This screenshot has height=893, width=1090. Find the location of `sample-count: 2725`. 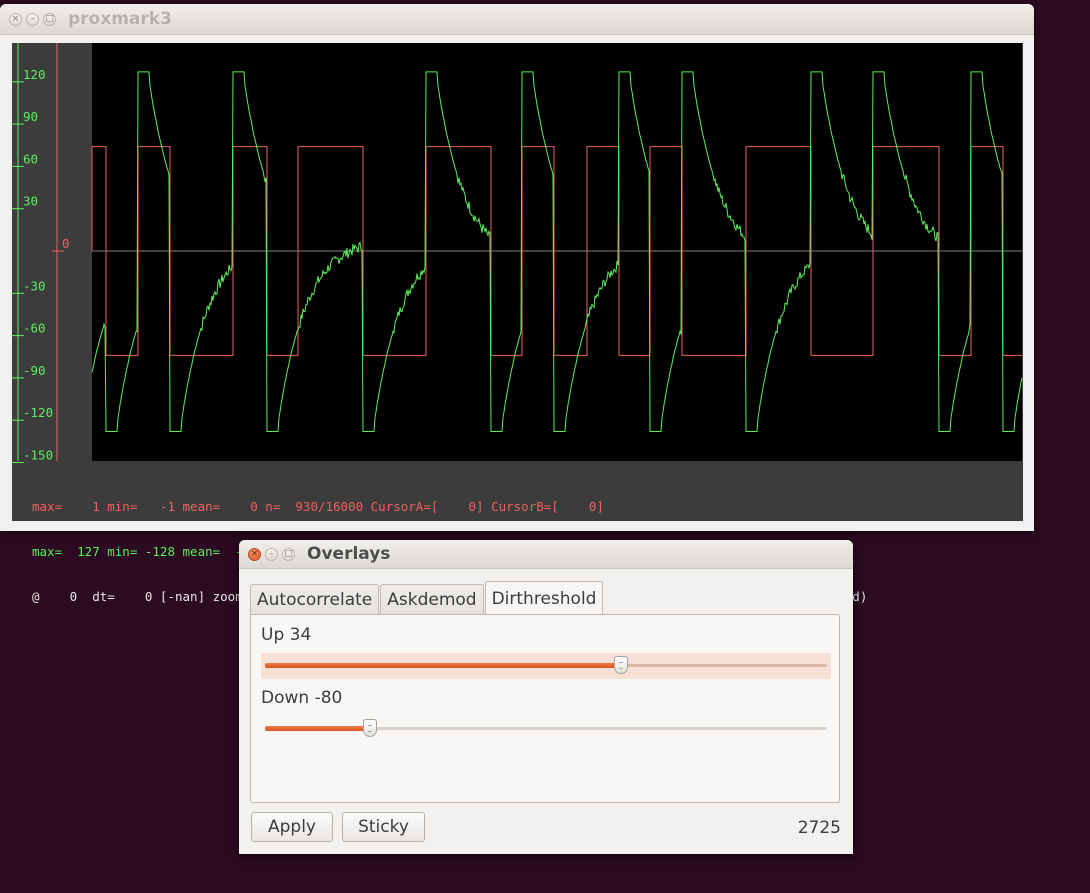

sample-count: 2725 is located at coordinates (819, 828).